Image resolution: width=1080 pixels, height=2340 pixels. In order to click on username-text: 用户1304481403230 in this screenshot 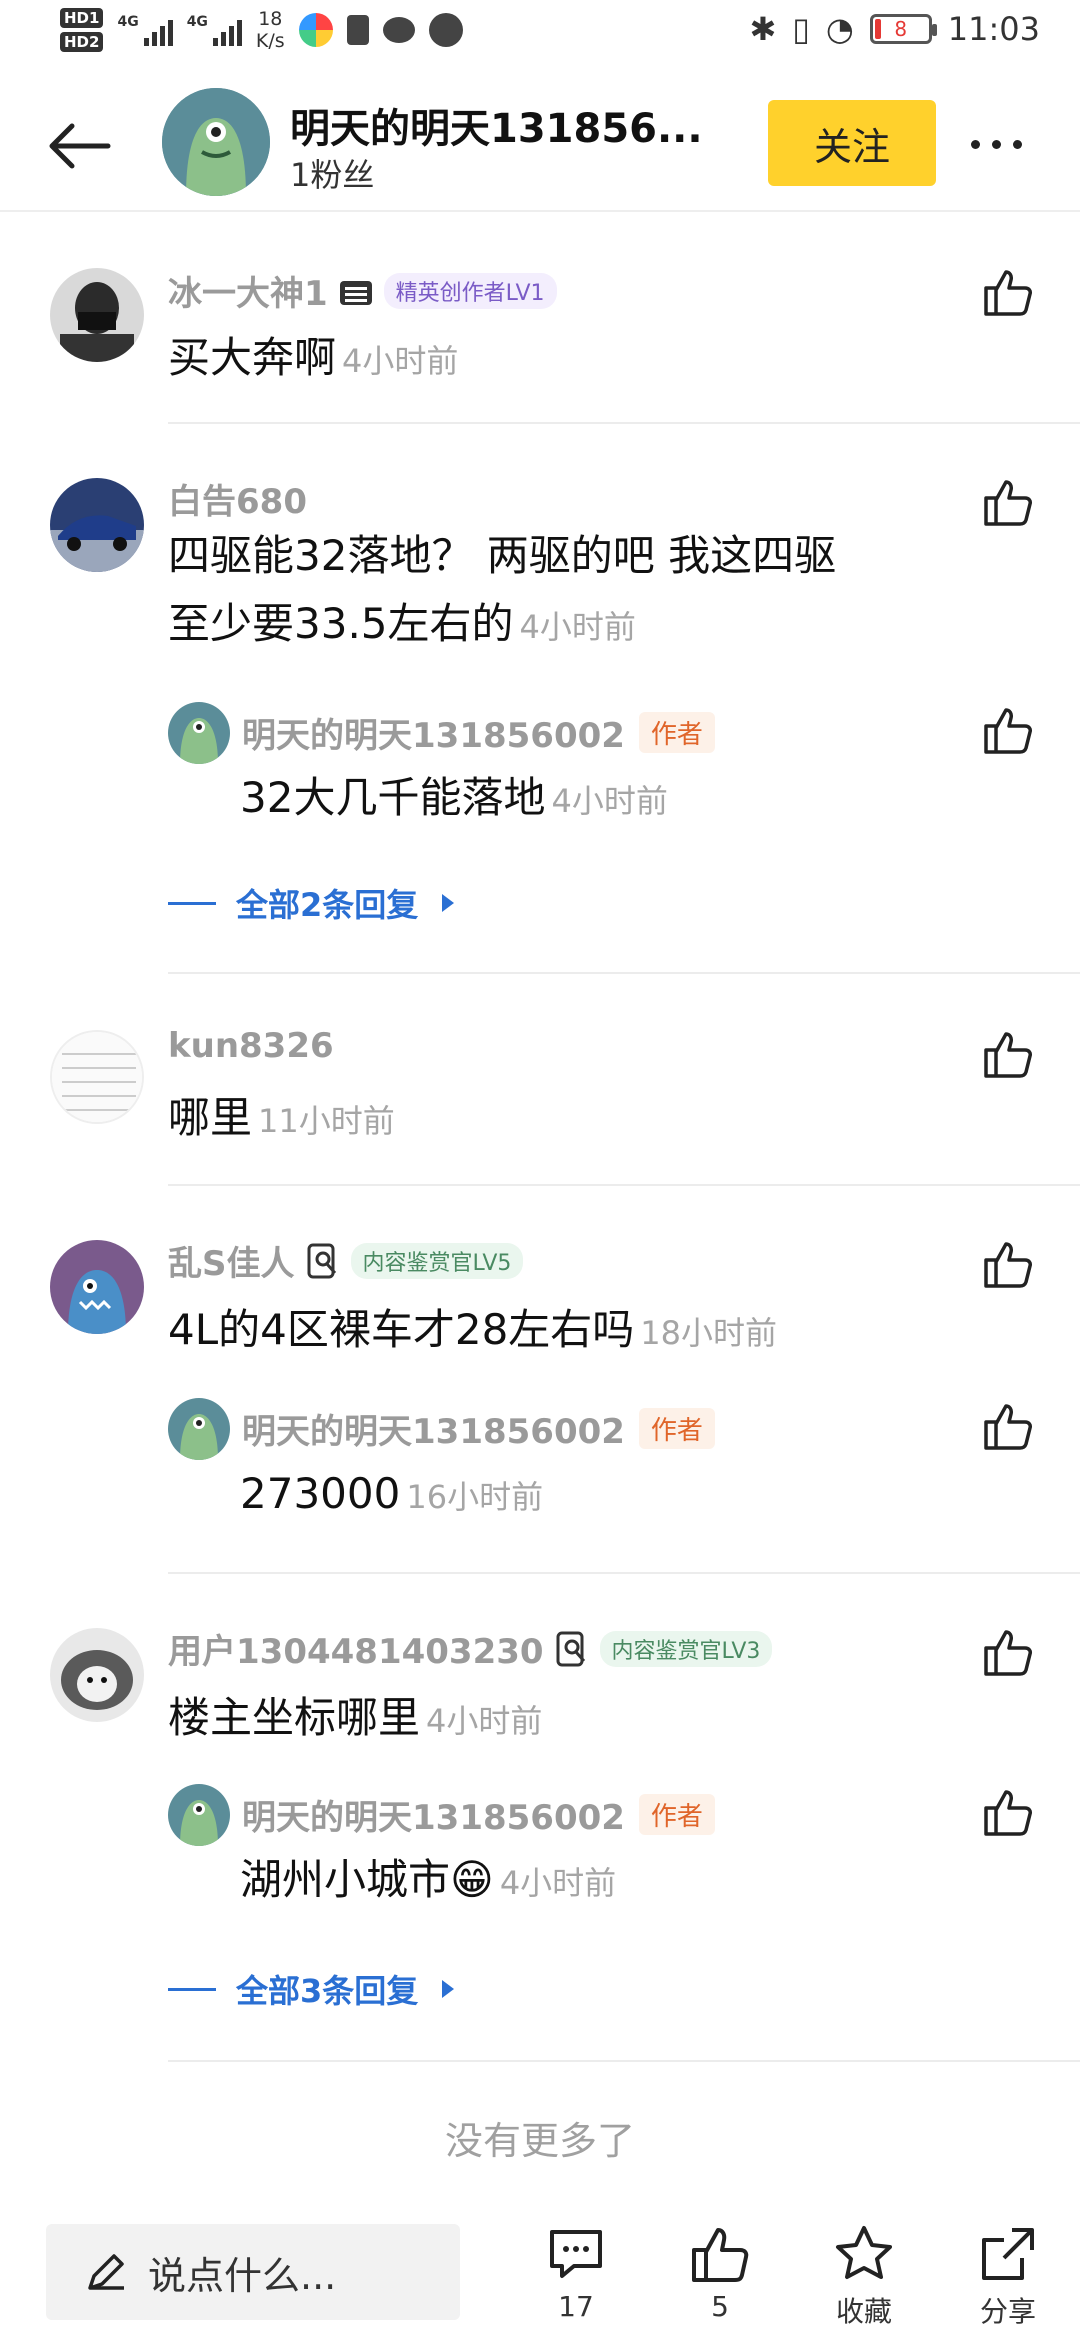, I will do `click(356, 1648)`.